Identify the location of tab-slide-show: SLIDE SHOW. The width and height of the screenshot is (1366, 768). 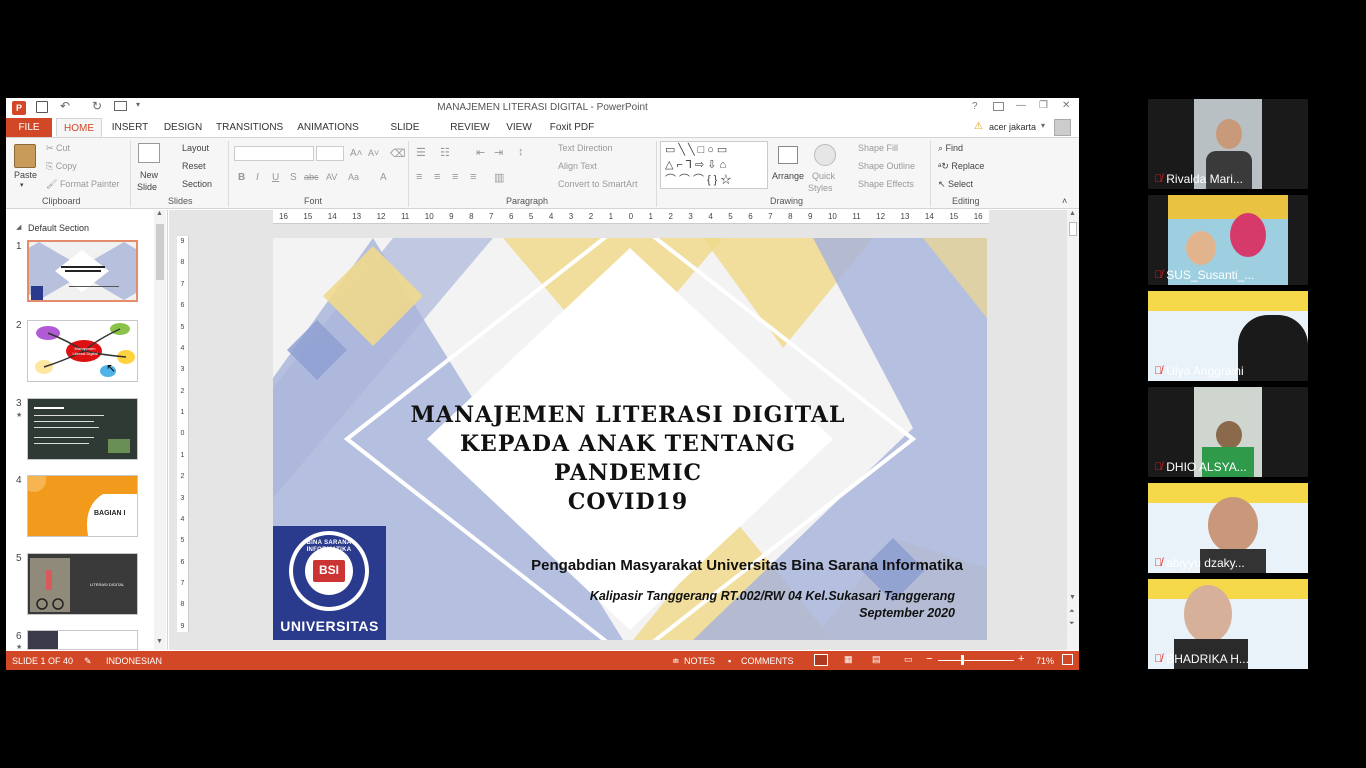
(405, 135).